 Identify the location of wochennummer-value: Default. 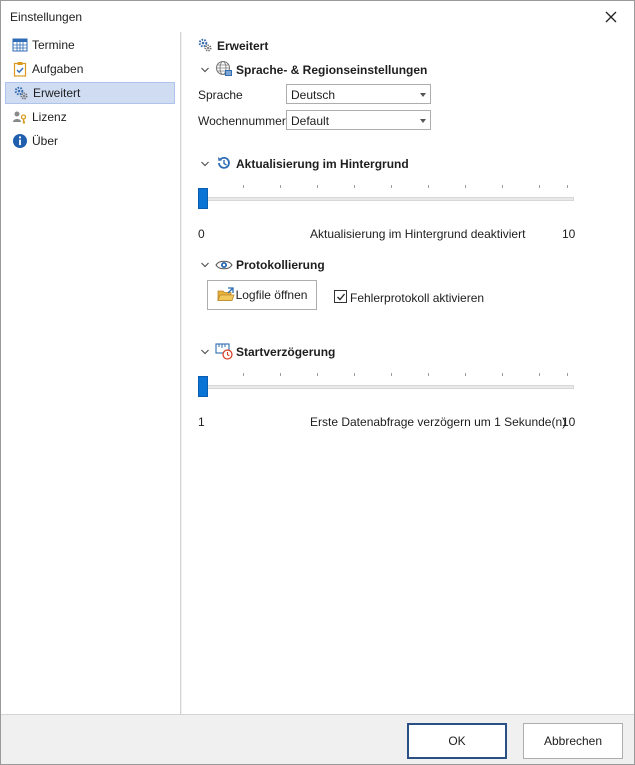
(310, 121).